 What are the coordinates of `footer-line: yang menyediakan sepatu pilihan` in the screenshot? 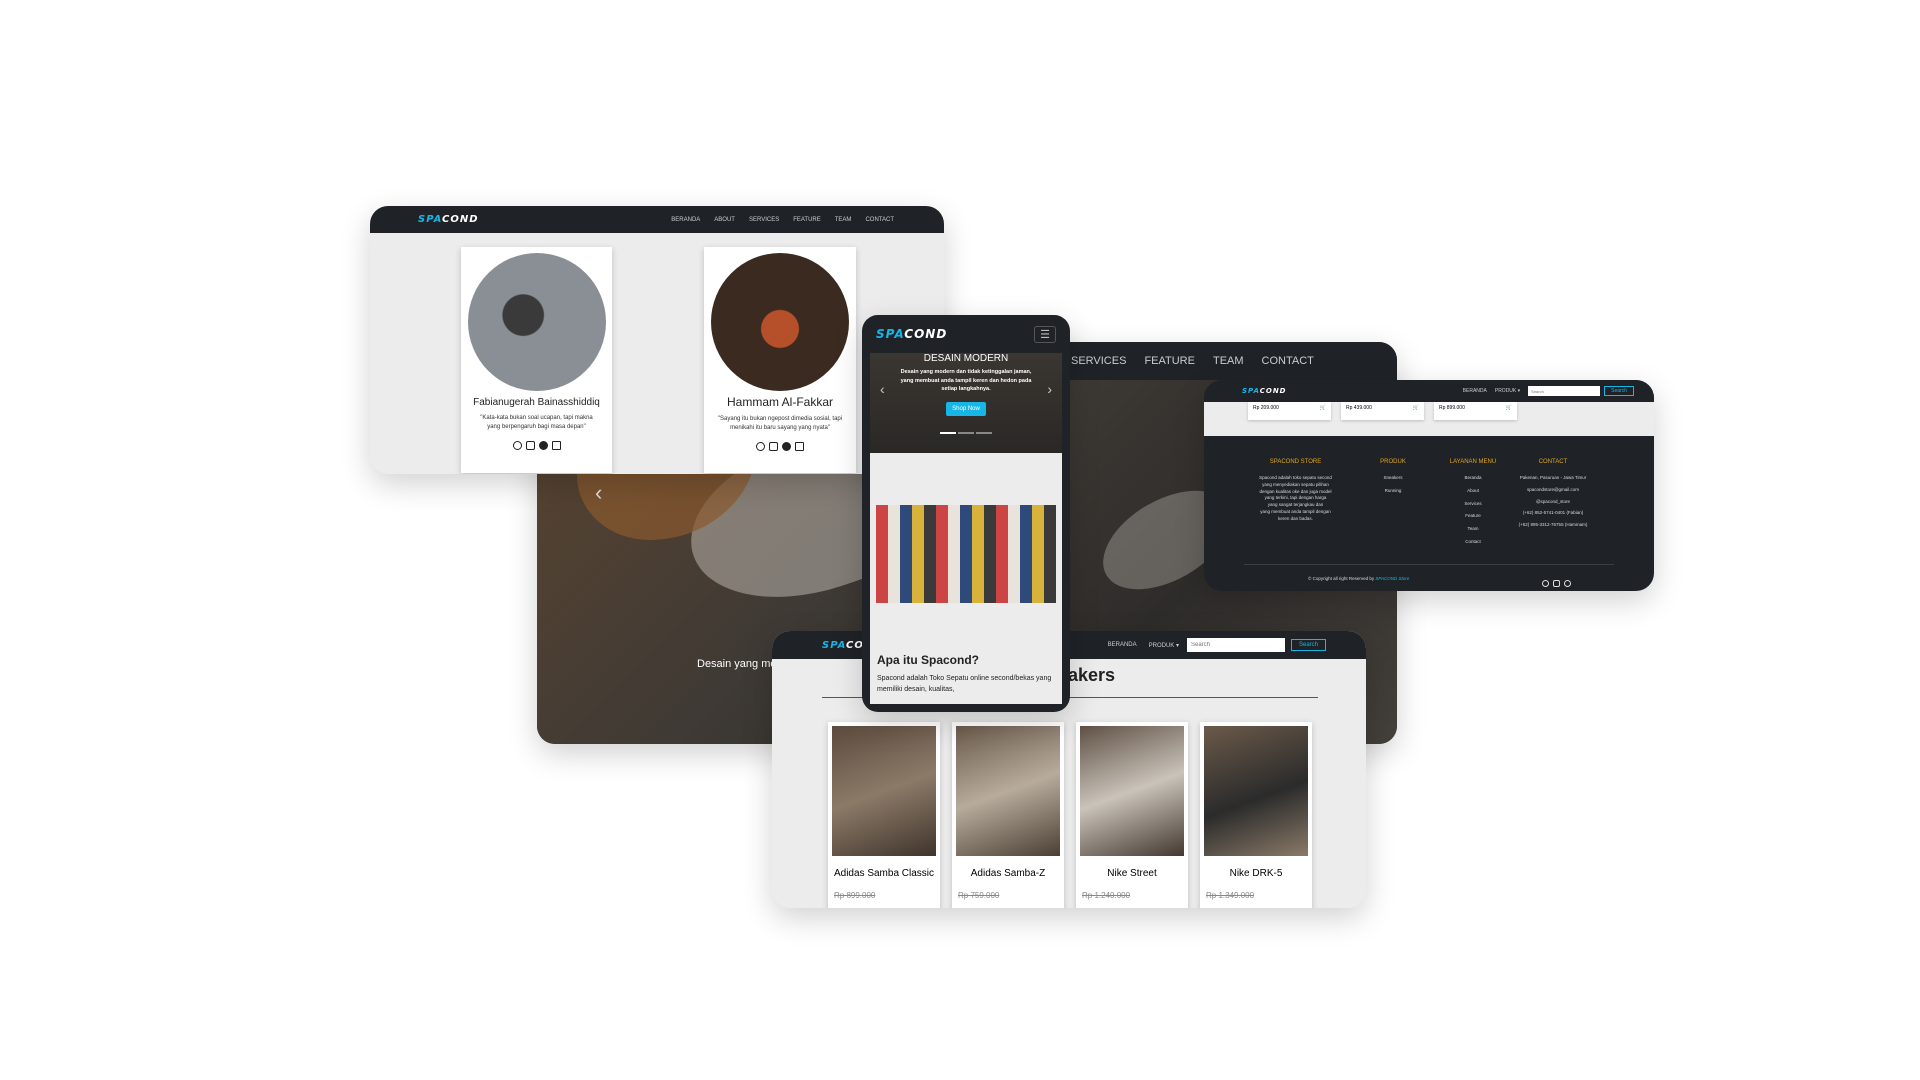 It's located at (1295, 484).